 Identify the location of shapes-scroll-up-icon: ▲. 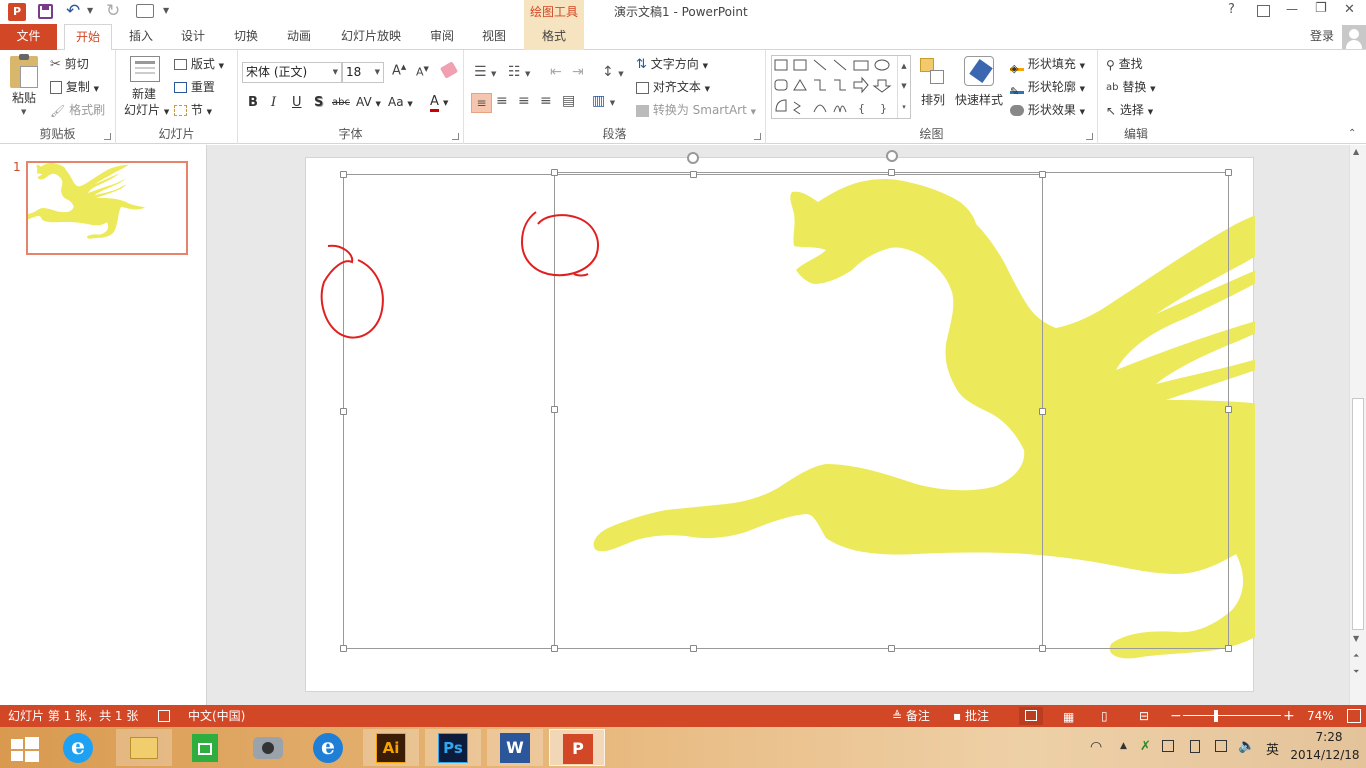
(903, 66).